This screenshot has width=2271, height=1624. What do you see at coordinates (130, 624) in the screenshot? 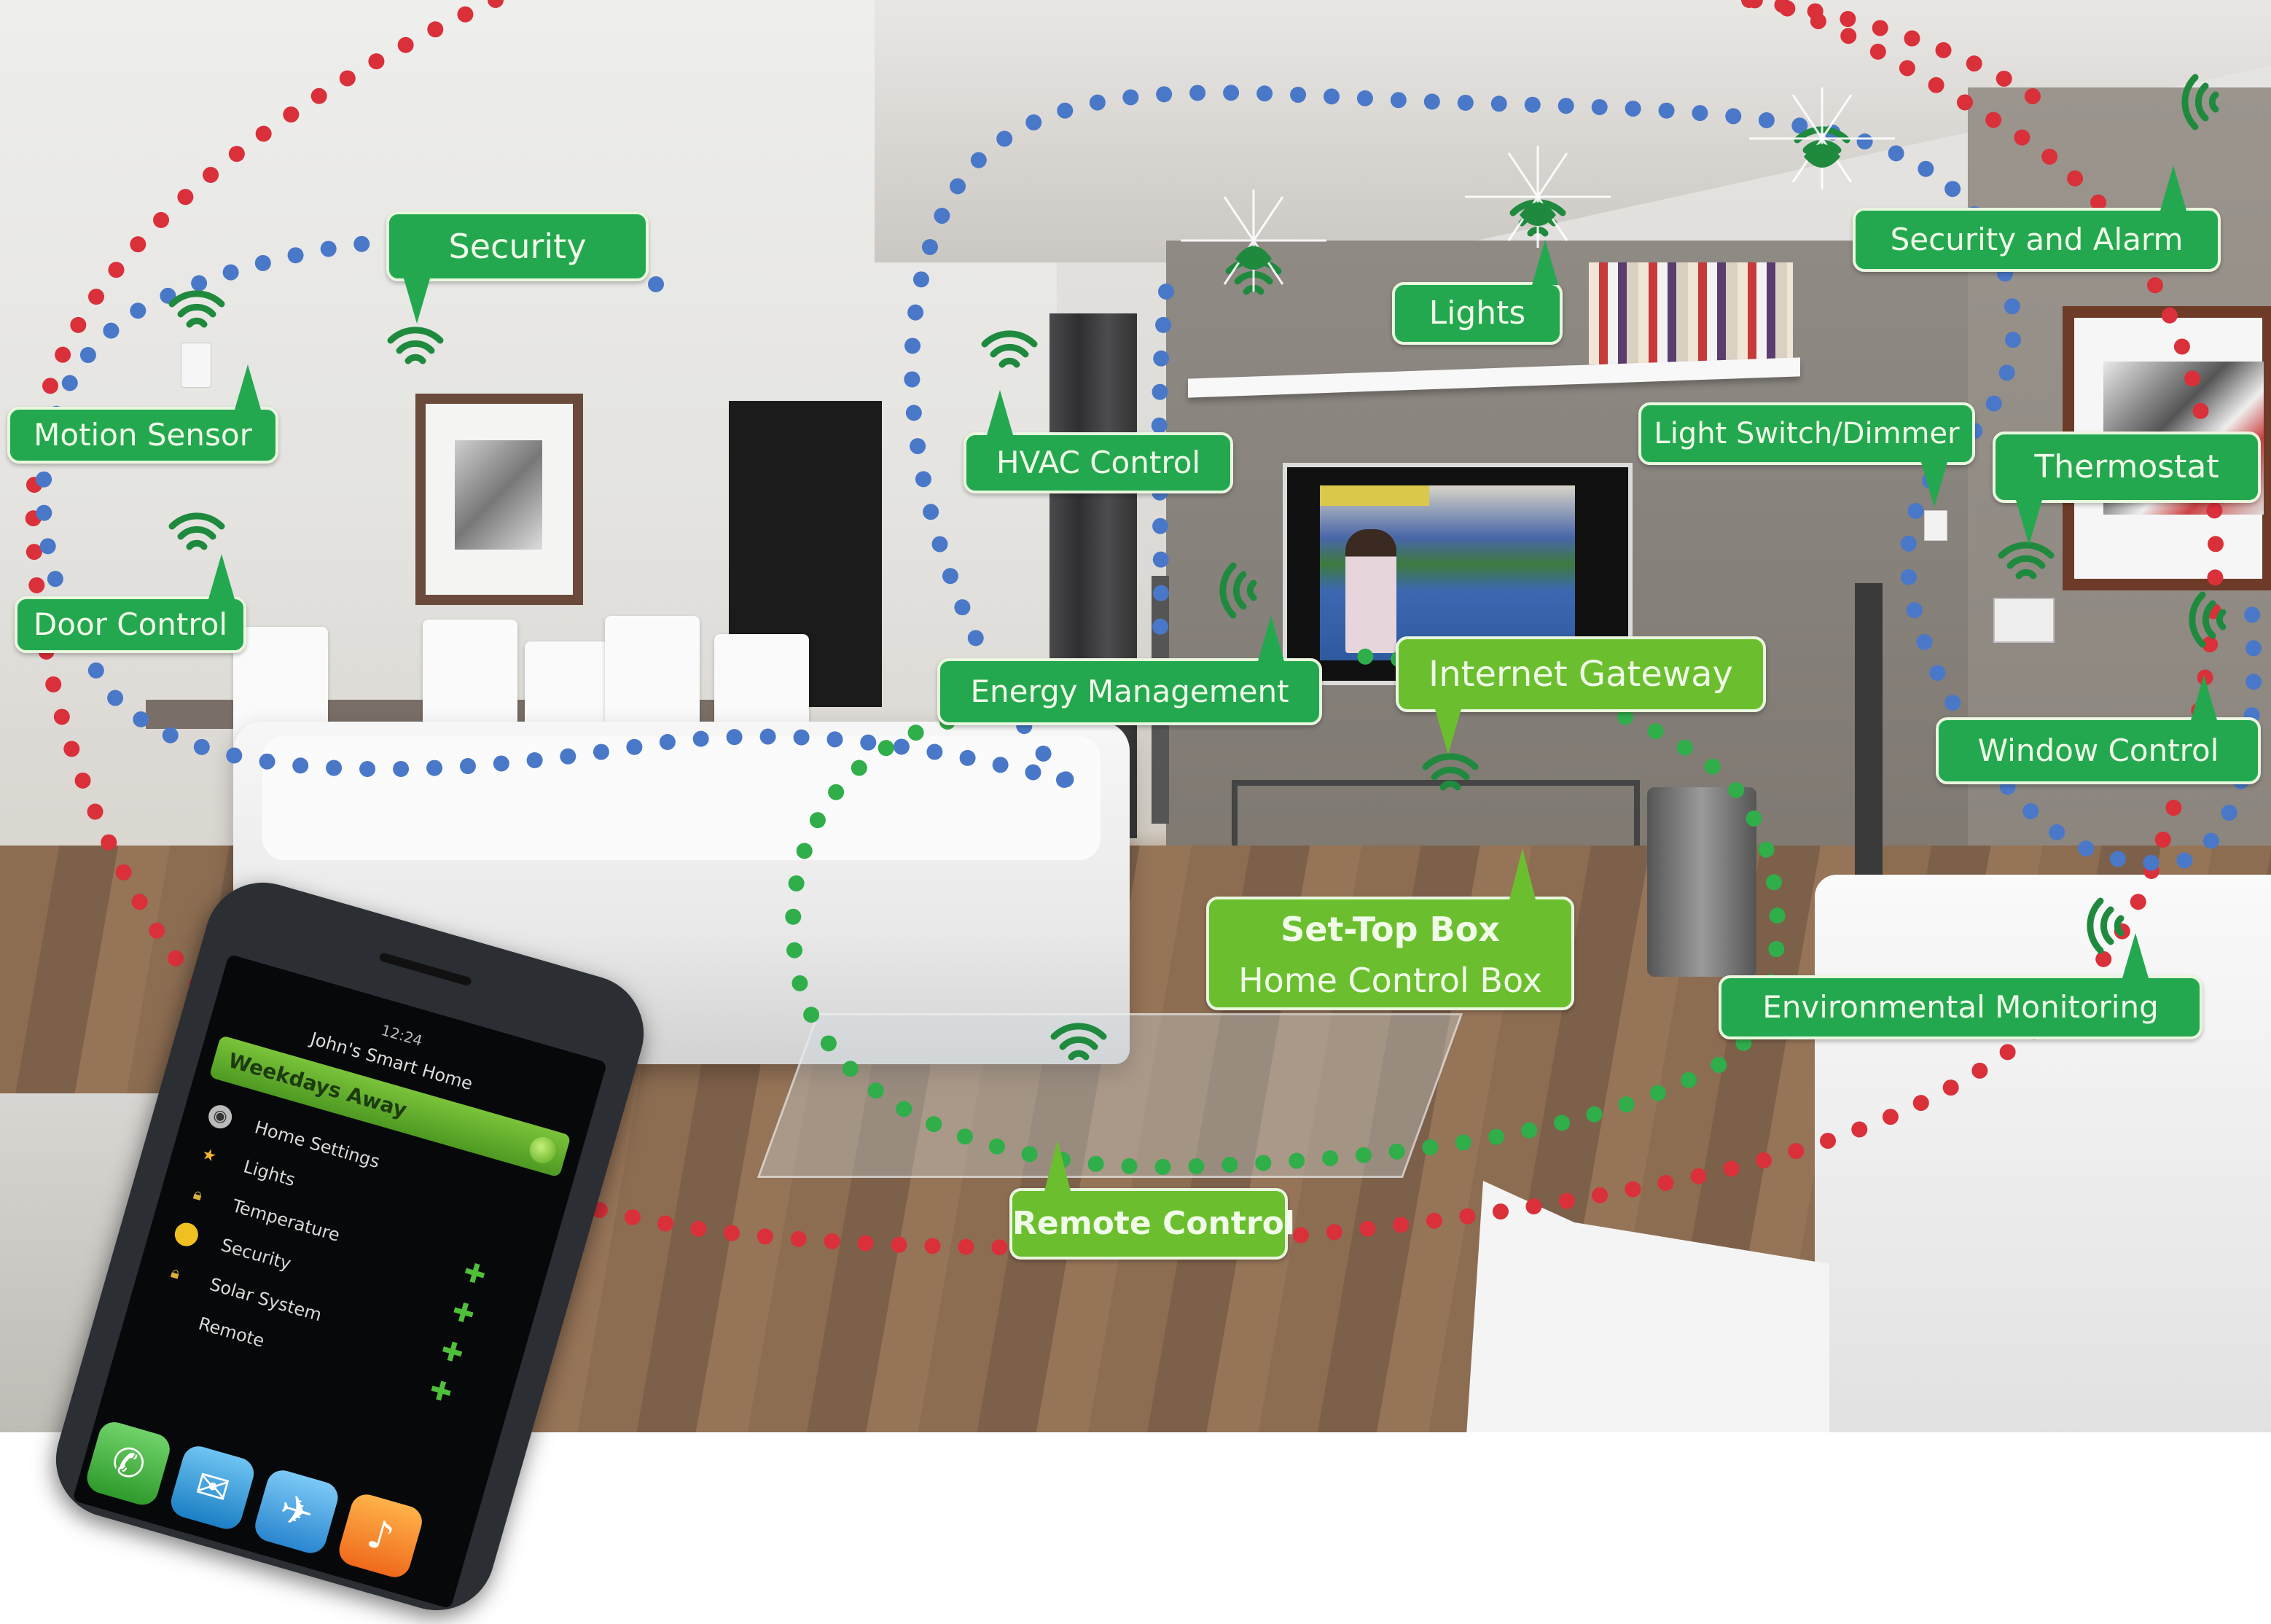
I see `label-text: Door Control` at bounding box center [130, 624].